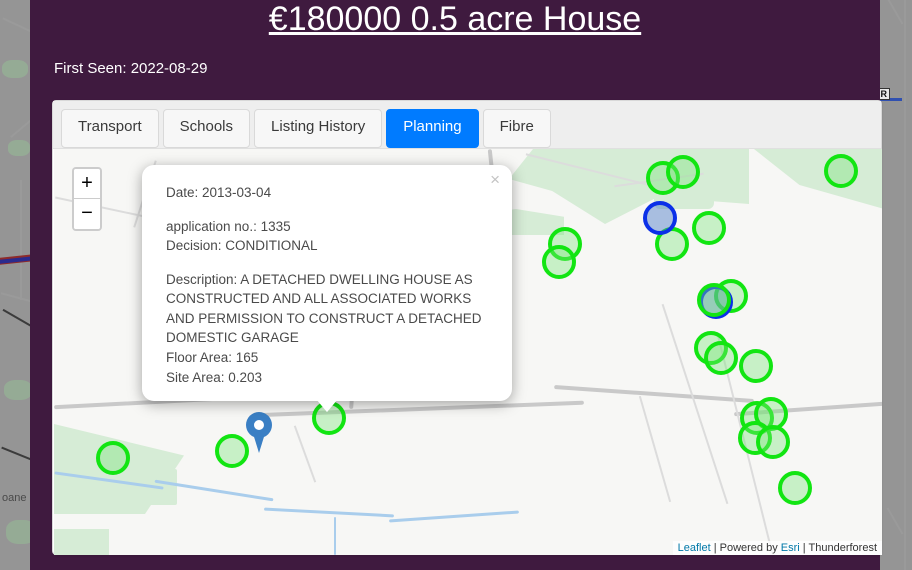 The width and height of the screenshot is (912, 570). I want to click on pin-center-dot, so click(259, 425).